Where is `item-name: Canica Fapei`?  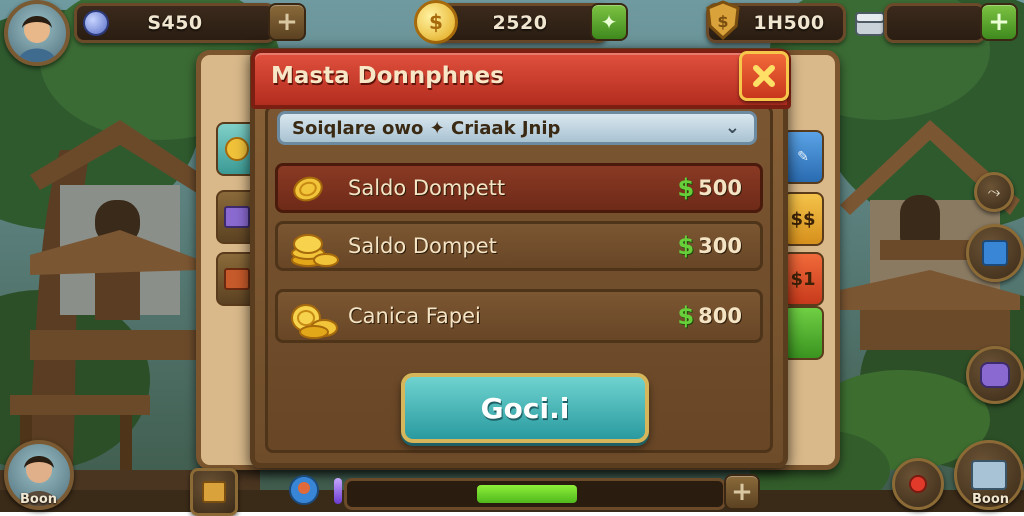
item-name: Canica Fapei is located at coordinates (414, 316).